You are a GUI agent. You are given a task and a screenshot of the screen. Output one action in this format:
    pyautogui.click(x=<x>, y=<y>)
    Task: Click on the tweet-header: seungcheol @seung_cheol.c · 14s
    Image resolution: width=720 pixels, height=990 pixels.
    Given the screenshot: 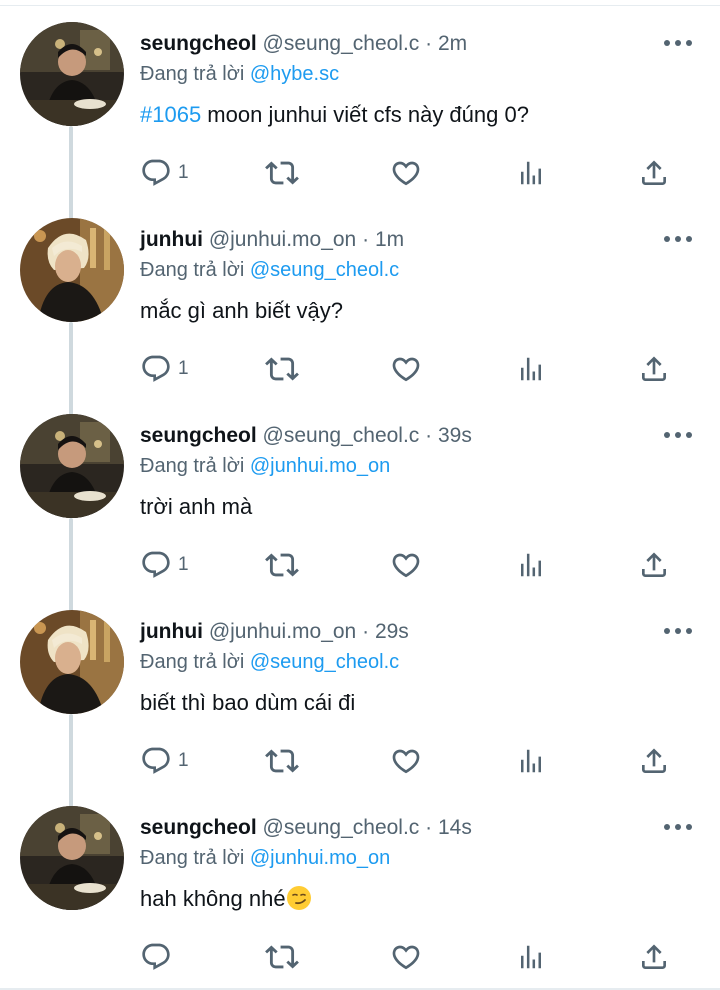 What is the action you would take?
    pyautogui.click(x=306, y=828)
    